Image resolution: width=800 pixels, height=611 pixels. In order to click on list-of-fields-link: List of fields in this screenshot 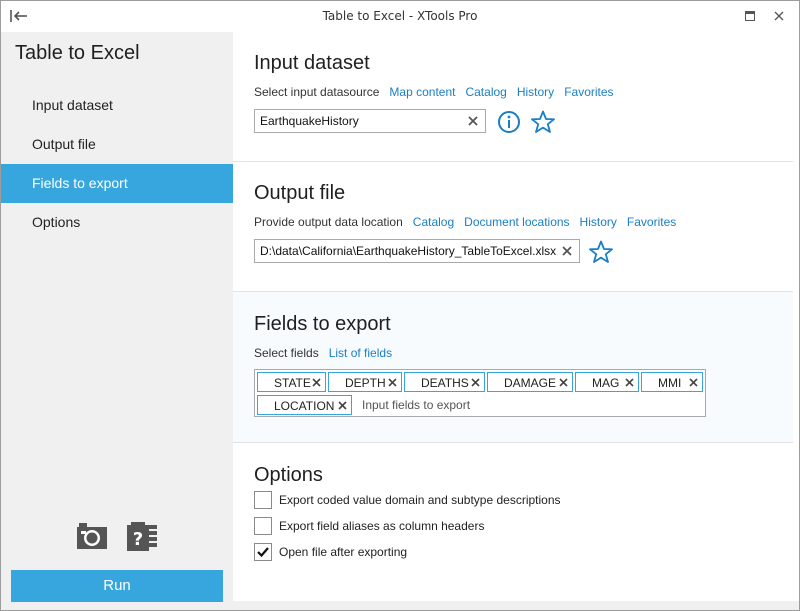, I will do `click(360, 353)`.